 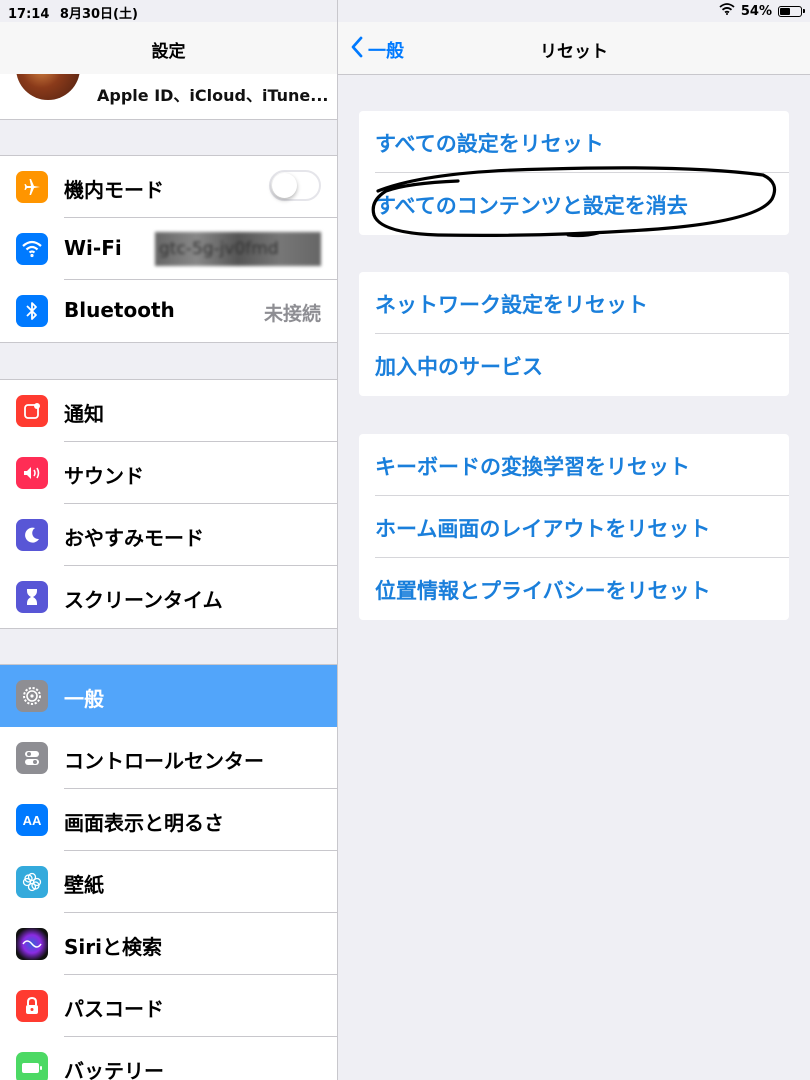 What do you see at coordinates (511, 305) in the screenshot?
I see `action-label: ネットワーク設定をリセット` at bounding box center [511, 305].